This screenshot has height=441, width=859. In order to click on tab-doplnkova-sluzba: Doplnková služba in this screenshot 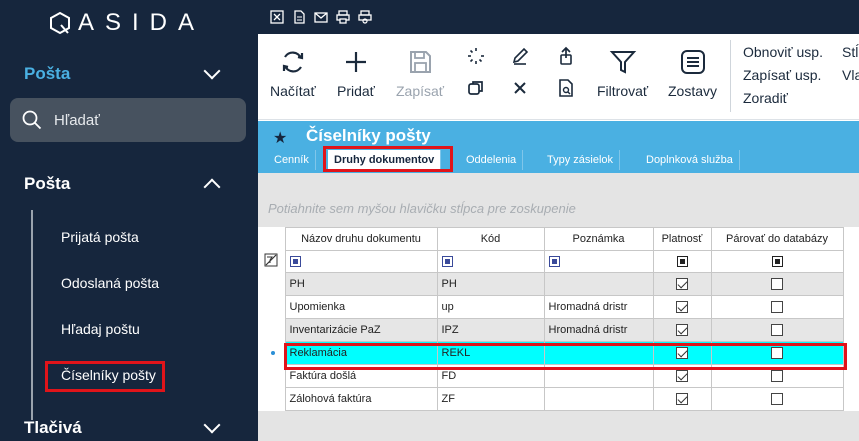, I will do `click(690, 160)`.